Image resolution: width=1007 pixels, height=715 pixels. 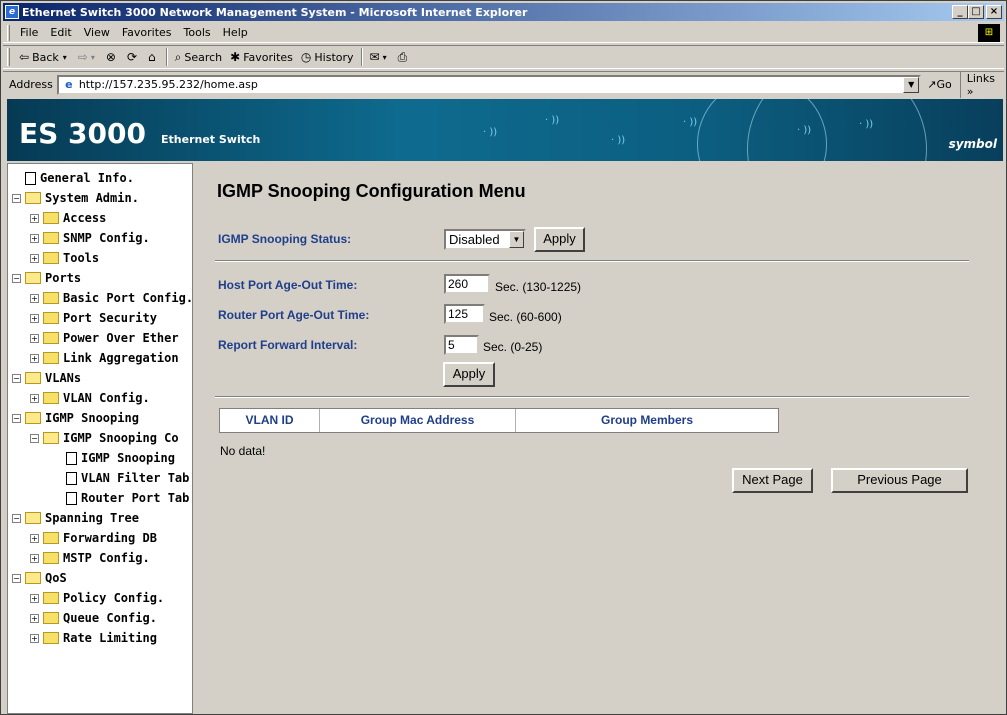 I want to click on tree-node-label: Port Security, so click(x=110, y=318).